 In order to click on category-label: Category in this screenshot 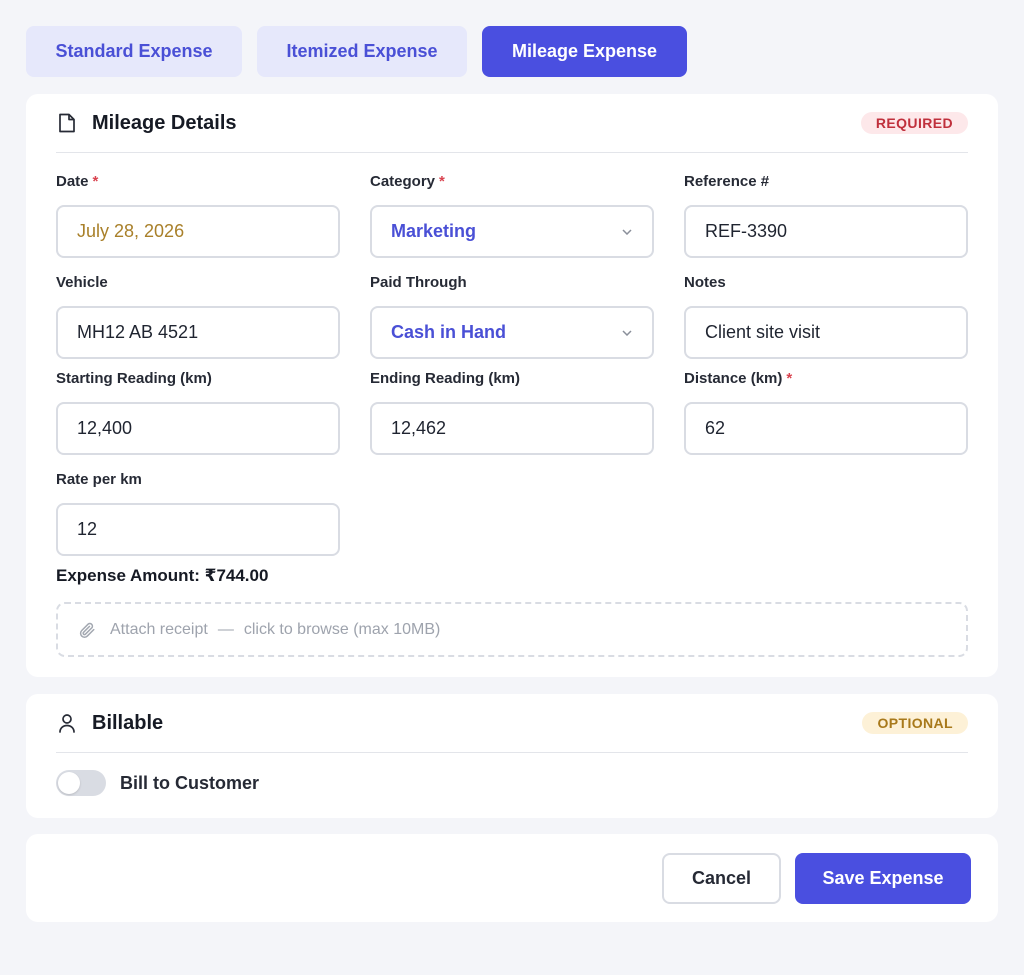, I will do `click(403, 181)`.